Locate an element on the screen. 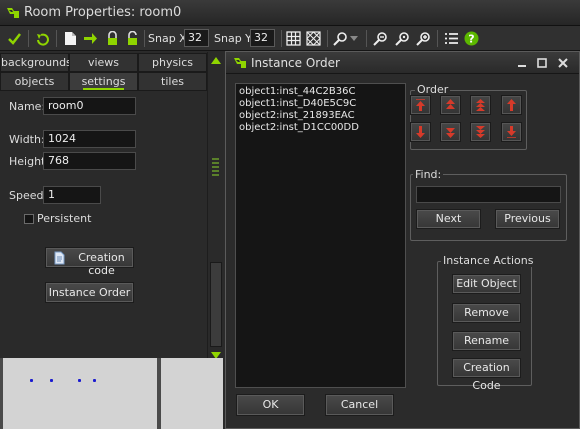 The width and height of the screenshot is (580, 429). zoom-tool-icon is located at coordinates (340, 38).